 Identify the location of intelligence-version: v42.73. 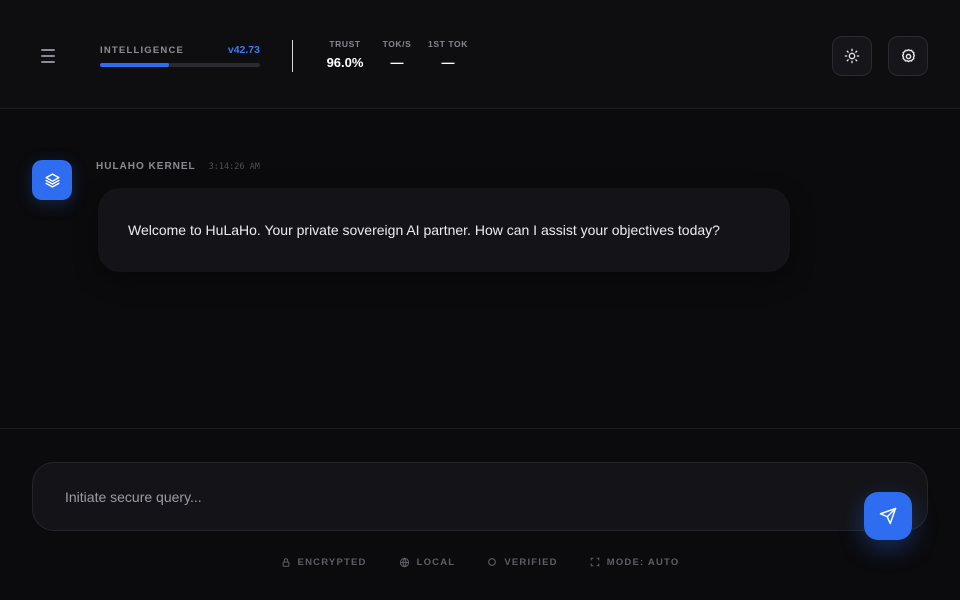
(243, 50).